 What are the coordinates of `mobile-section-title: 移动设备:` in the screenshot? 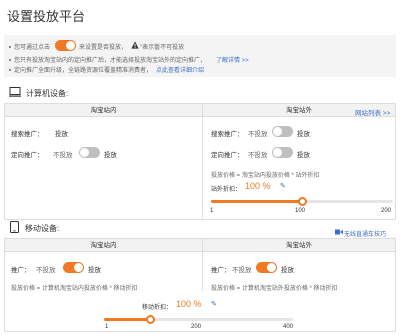 It's located at (42, 228).